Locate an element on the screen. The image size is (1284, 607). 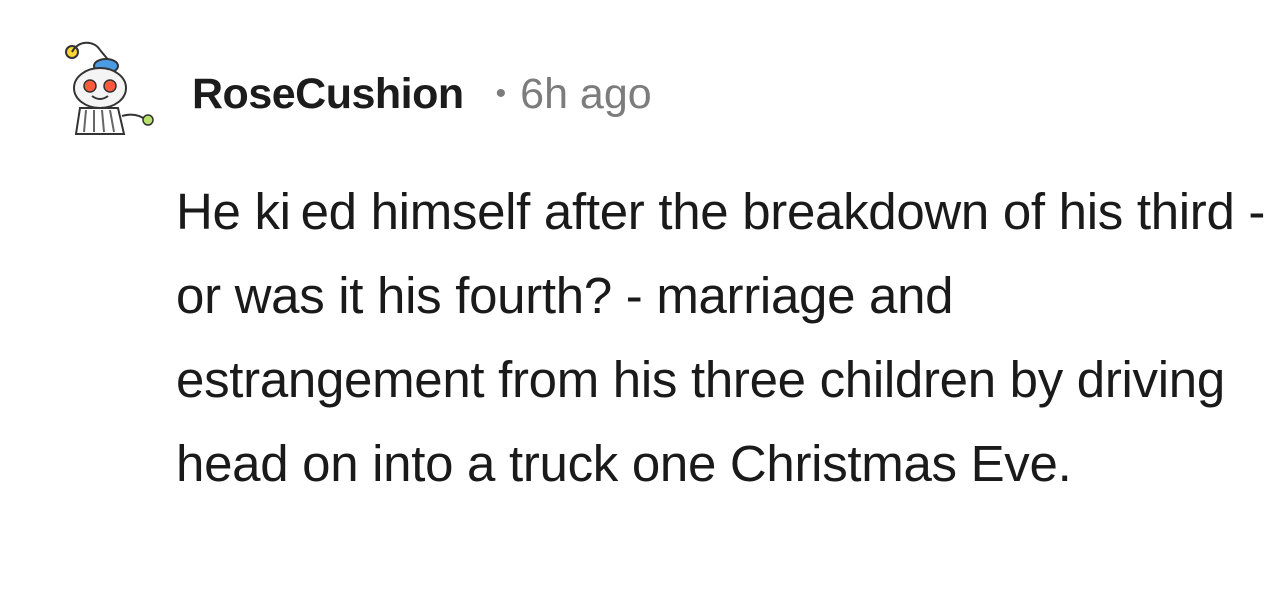
timestamp: 6h ago is located at coordinates (586, 94).